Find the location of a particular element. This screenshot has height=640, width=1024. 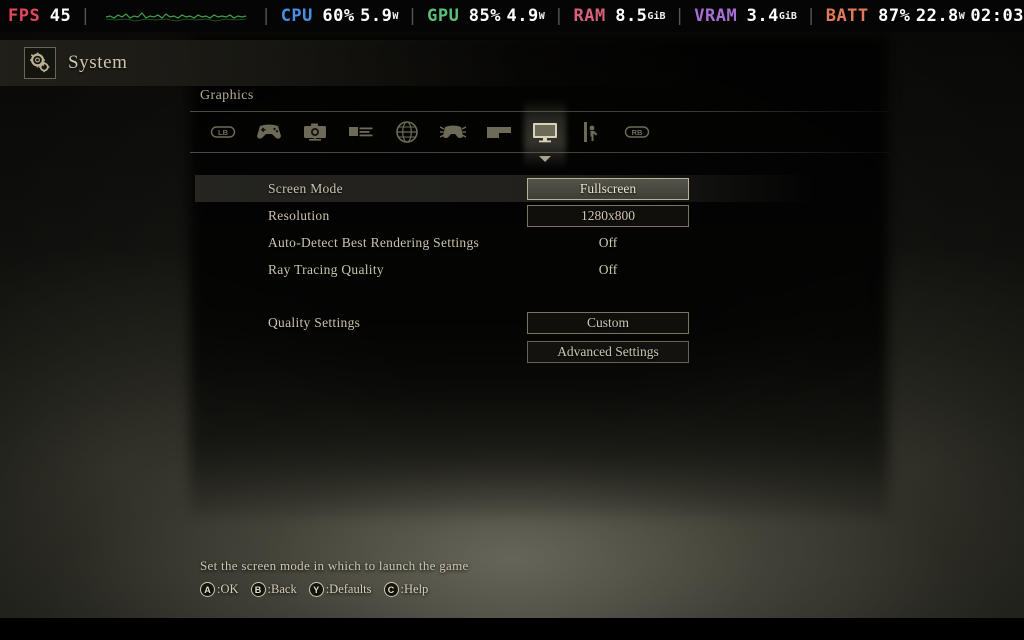

button-b-icon: B is located at coordinates (258, 589).